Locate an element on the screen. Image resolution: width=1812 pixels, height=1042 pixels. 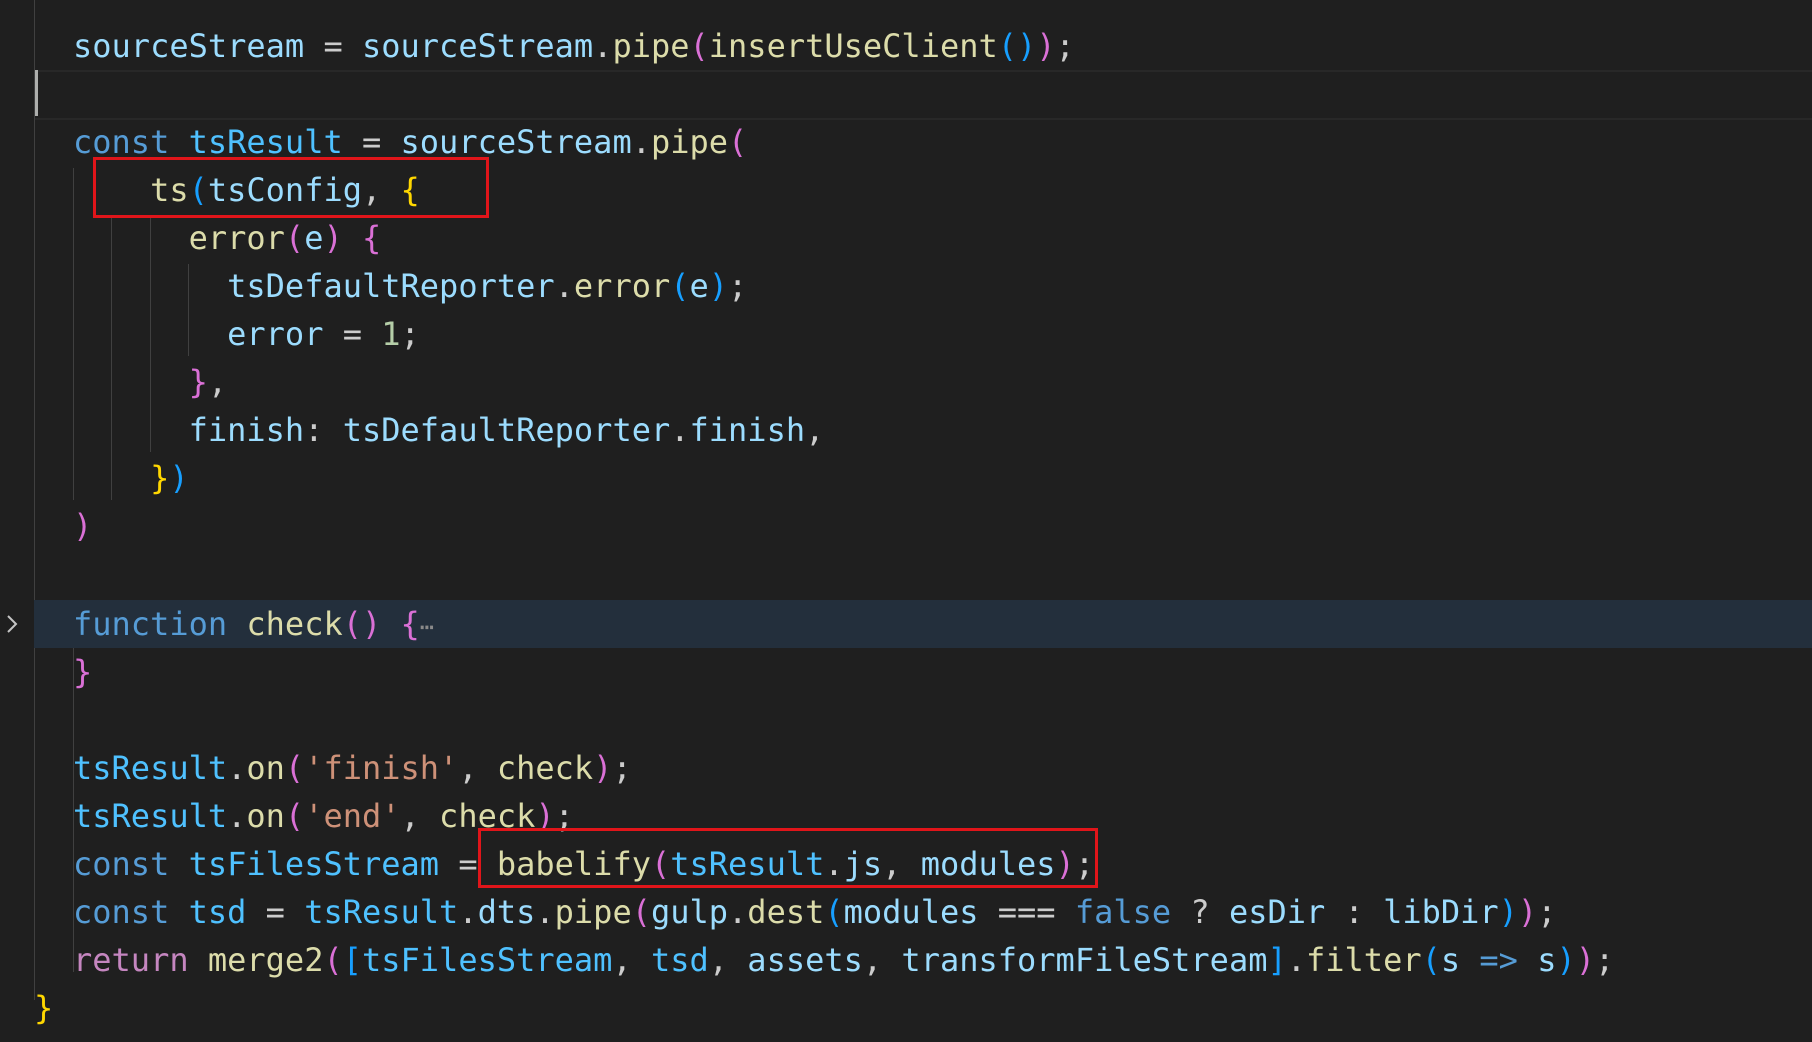
code-line: }, is located at coordinates (906, 382).